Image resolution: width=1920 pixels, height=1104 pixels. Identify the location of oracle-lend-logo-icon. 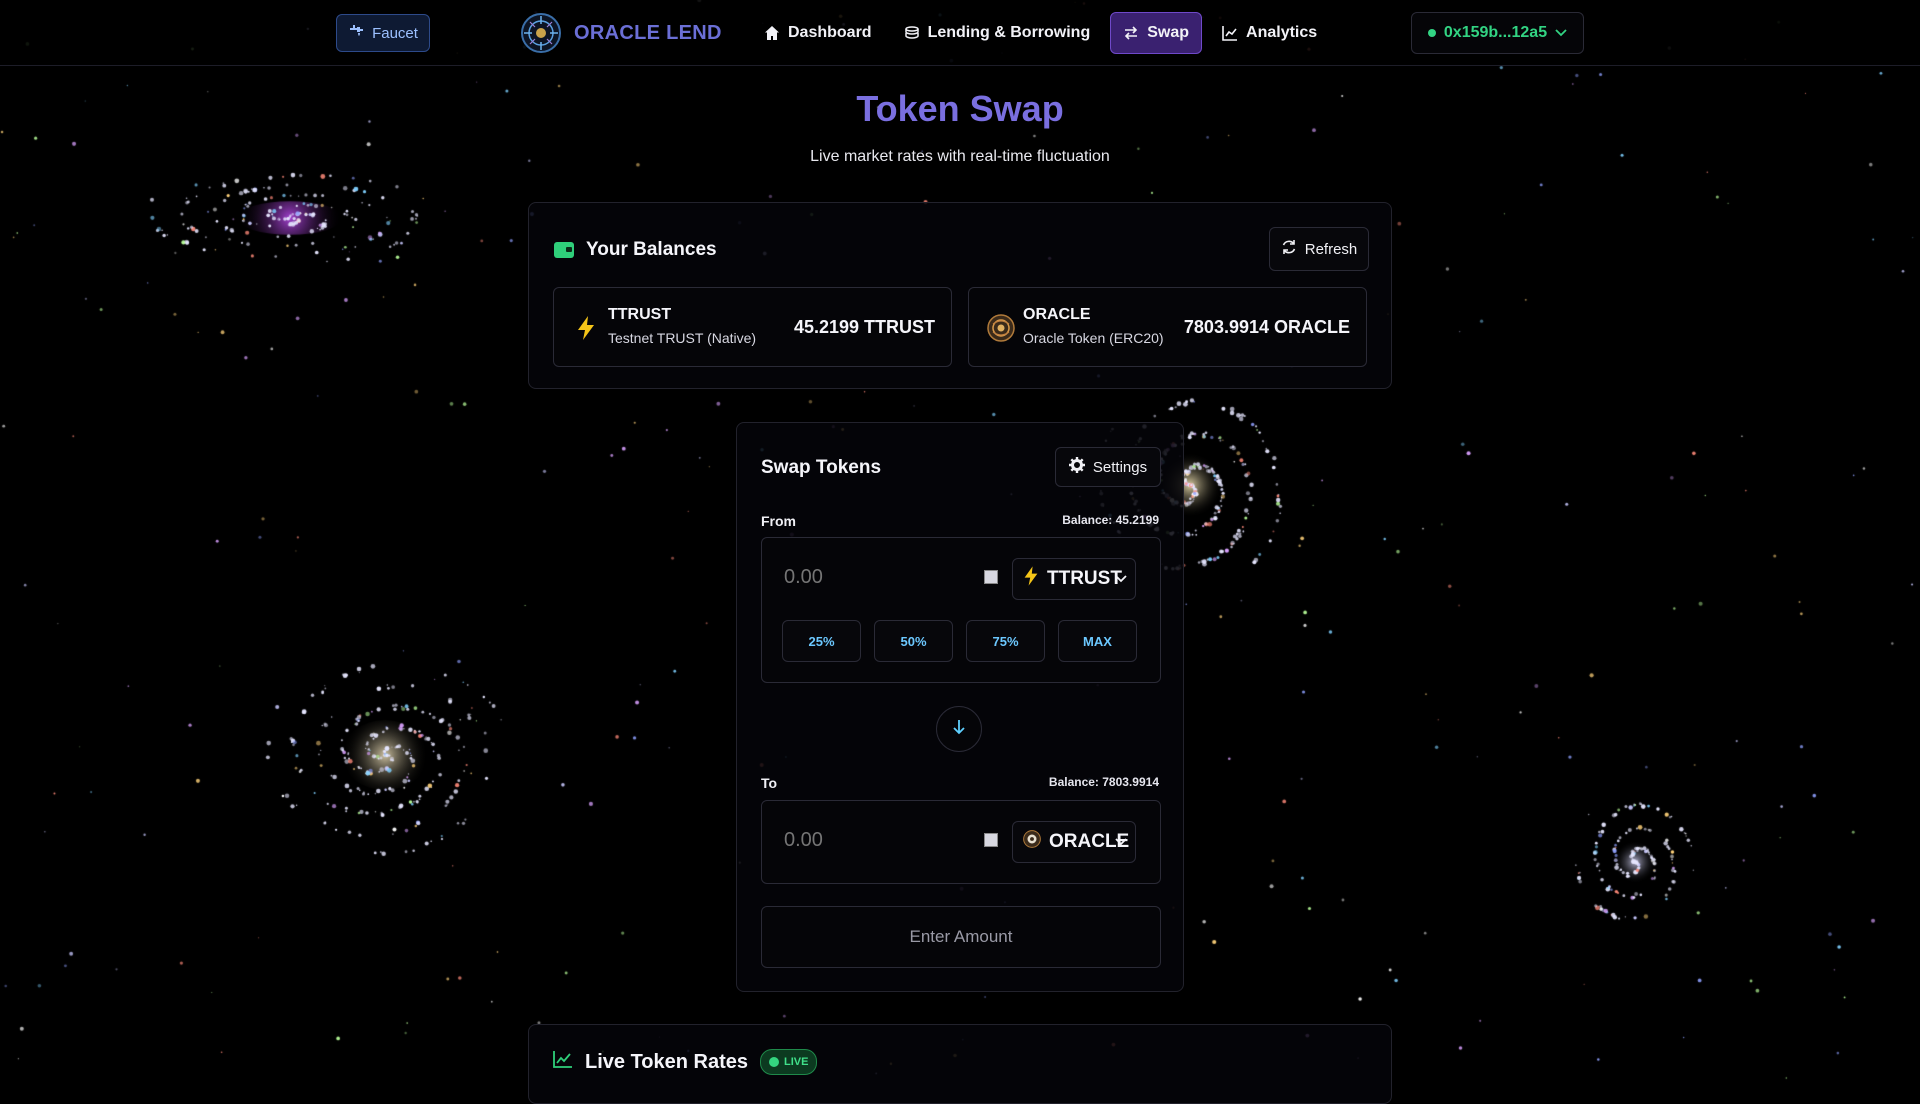
(541, 33).